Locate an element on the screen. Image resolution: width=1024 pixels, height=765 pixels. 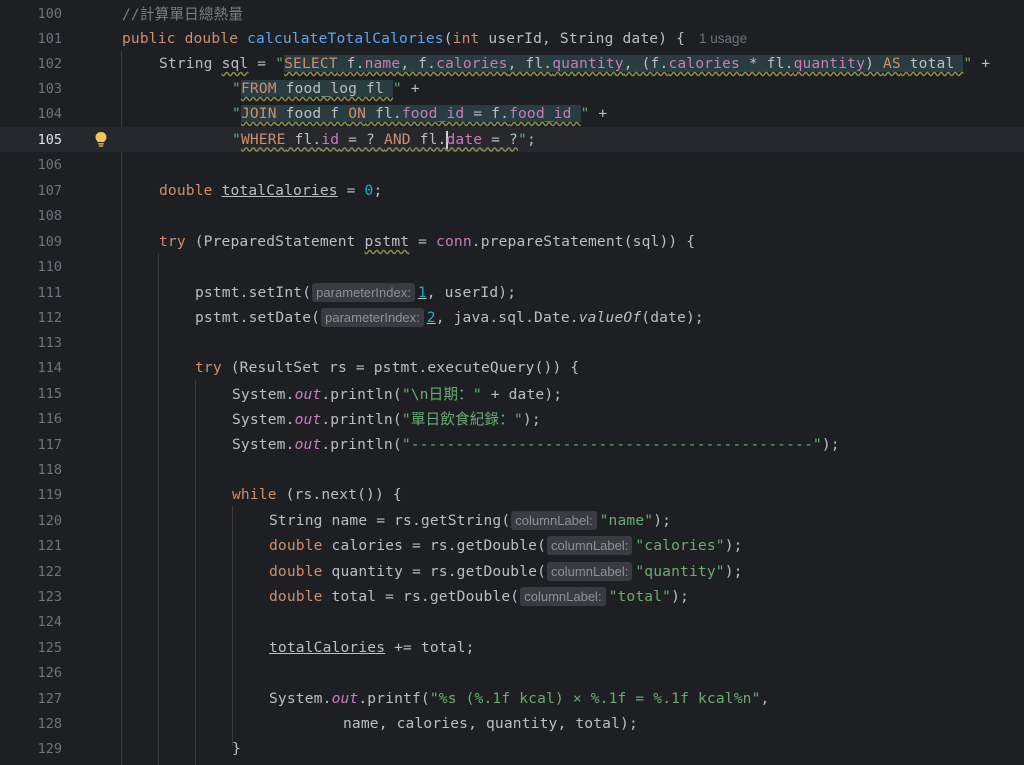
comment: //計算單日總熱量 is located at coordinates (183, 15).